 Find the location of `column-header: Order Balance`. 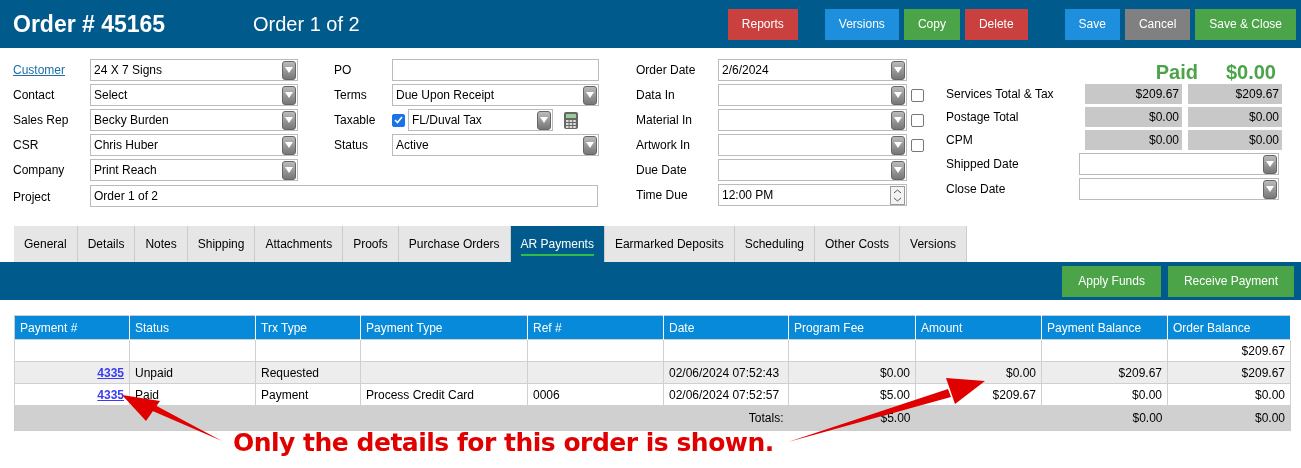

column-header: Order Balance is located at coordinates (1229, 327).